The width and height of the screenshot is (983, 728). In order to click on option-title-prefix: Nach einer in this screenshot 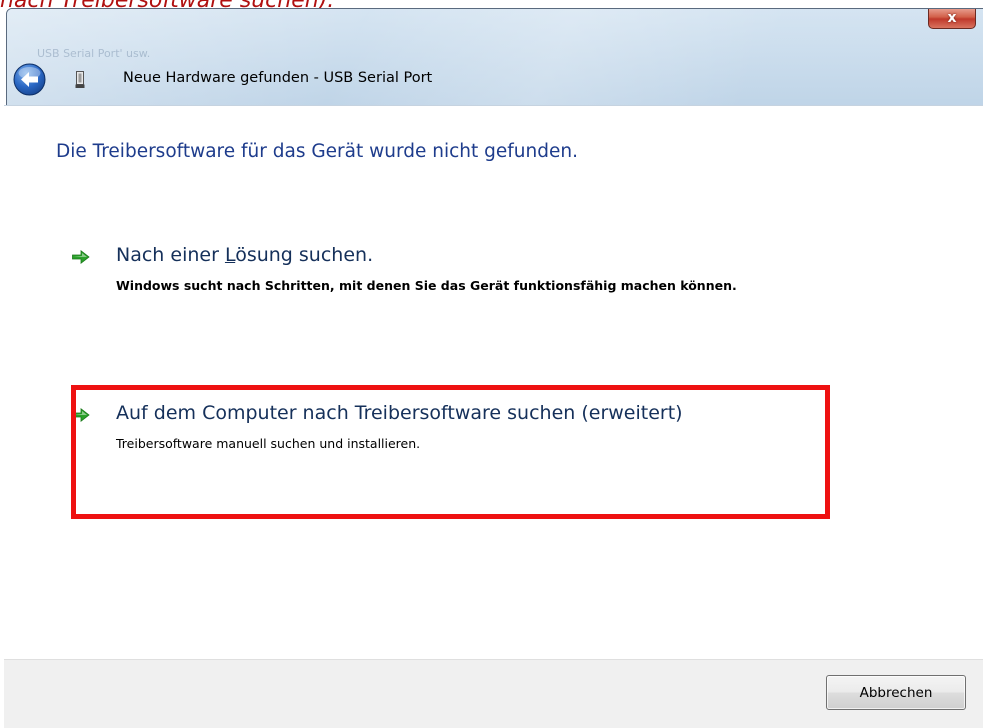, I will do `click(170, 255)`.